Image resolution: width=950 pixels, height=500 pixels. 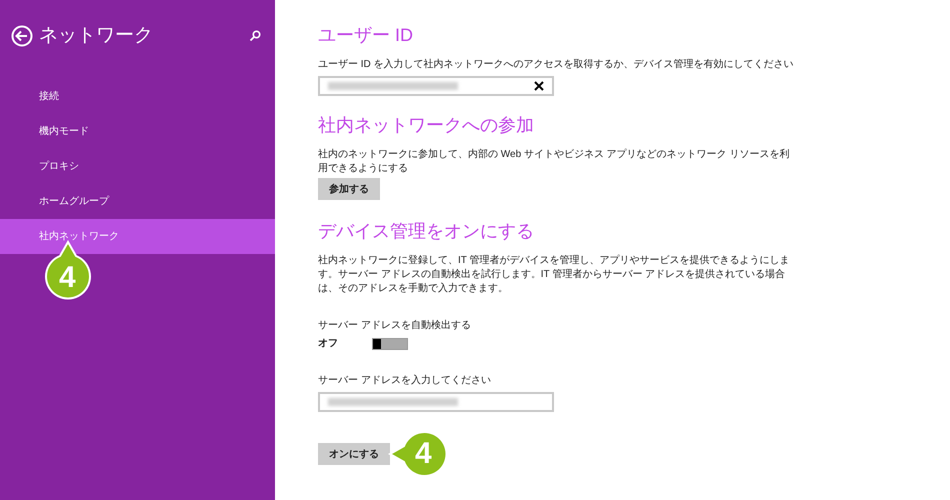 I want to click on toggle-label: サーバー アドレスを自動検出する, so click(x=395, y=325).